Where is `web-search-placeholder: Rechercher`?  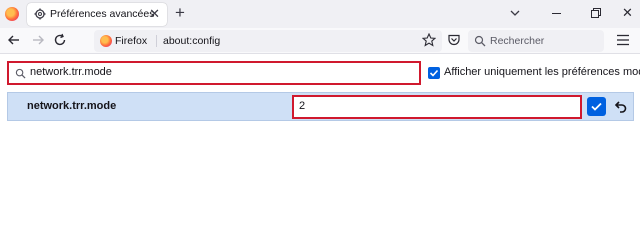 web-search-placeholder: Rechercher is located at coordinates (517, 41).